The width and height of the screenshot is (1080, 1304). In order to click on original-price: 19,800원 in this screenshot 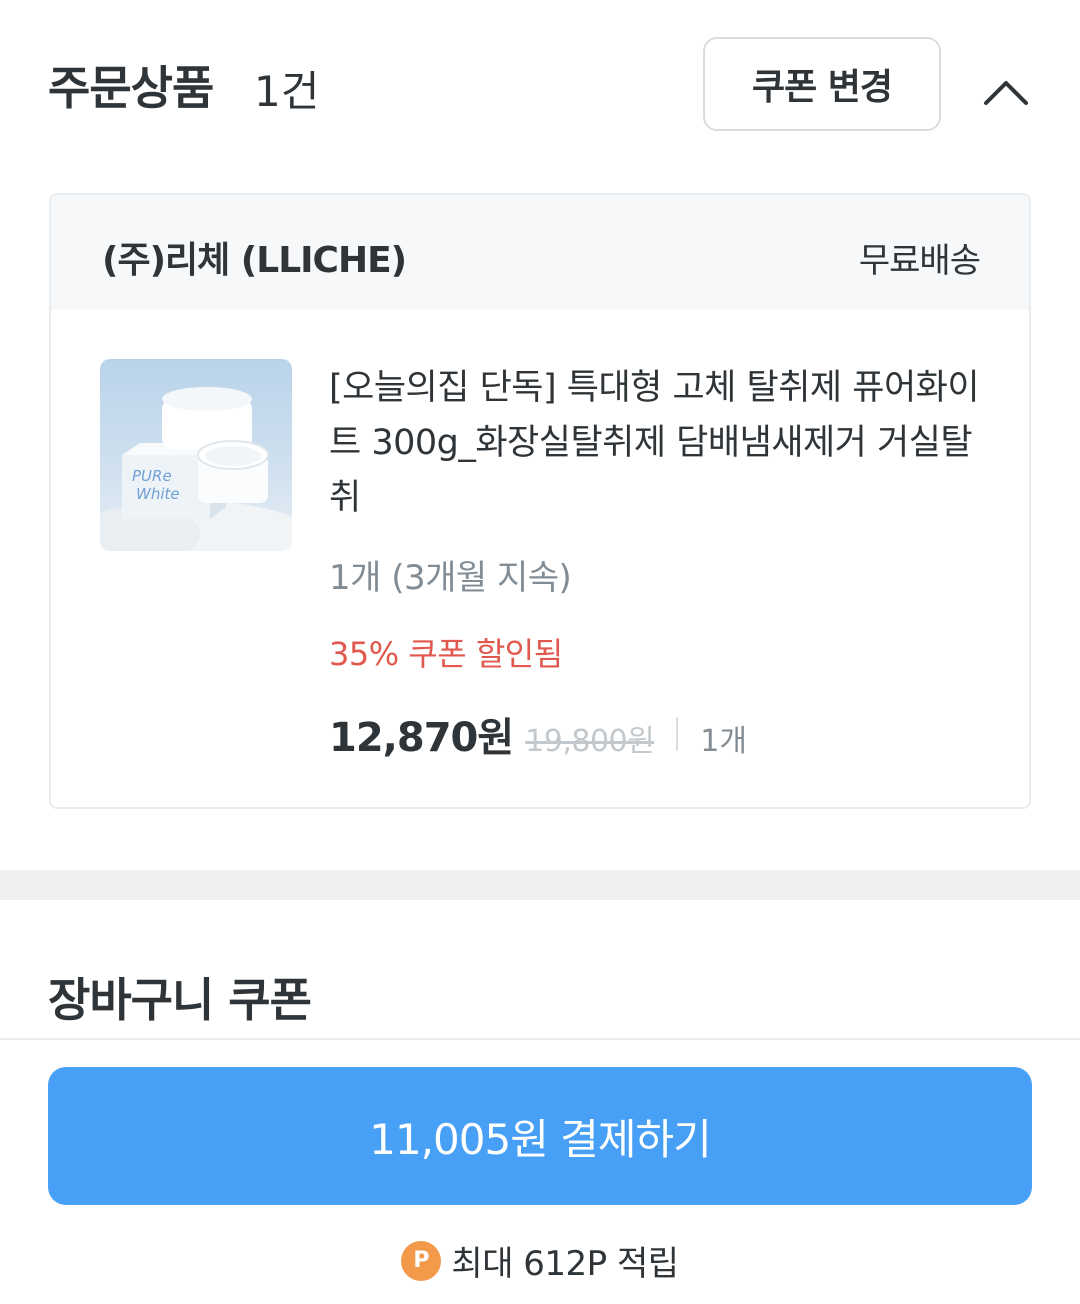, I will do `click(590, 741)`.